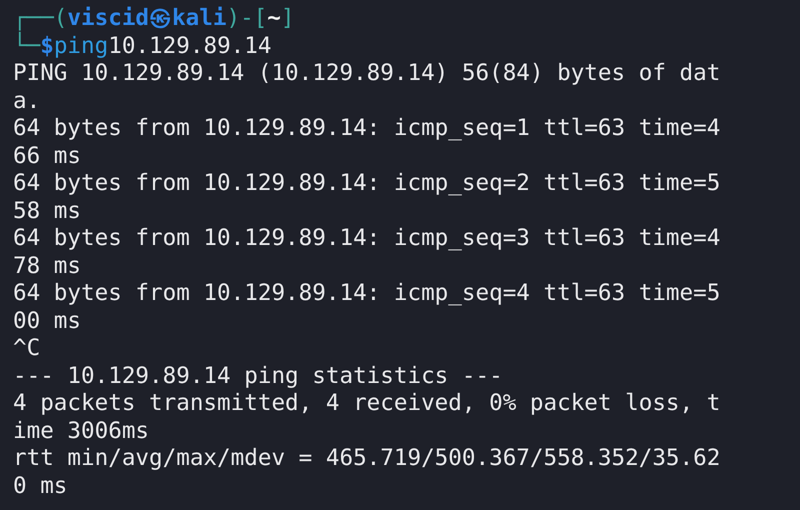  Describe the element at coordinates (366, 404) in the screenshot. I see `terminal-output-line: 4 packets transmitted, 4 received, 0% packet loss, t` at that location.